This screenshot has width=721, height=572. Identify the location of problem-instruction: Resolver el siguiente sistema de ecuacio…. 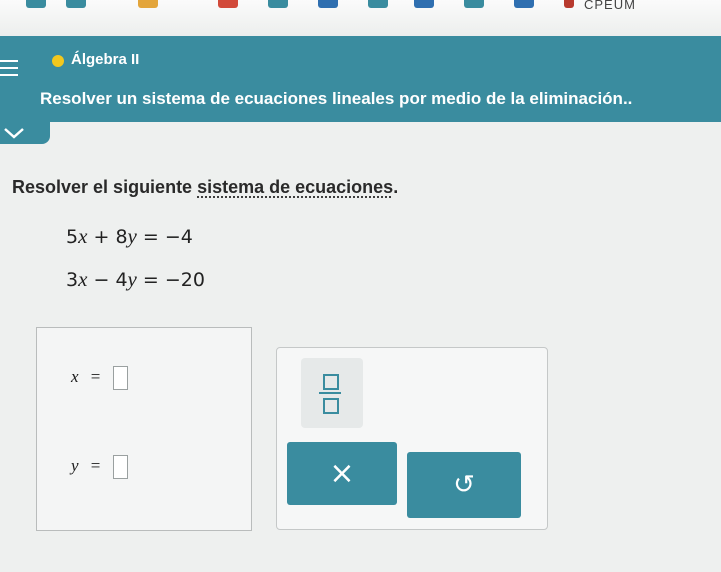
(205, 187).